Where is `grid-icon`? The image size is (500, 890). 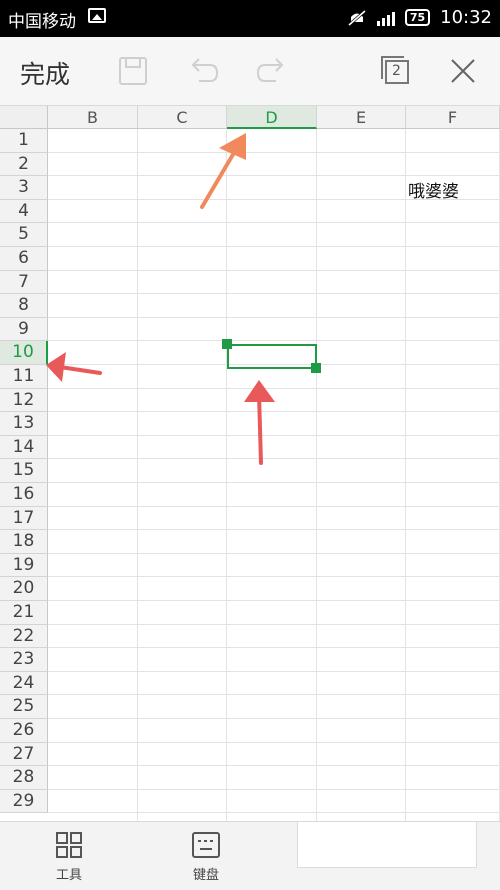 grid-icon is located at coordinates (69, 845).